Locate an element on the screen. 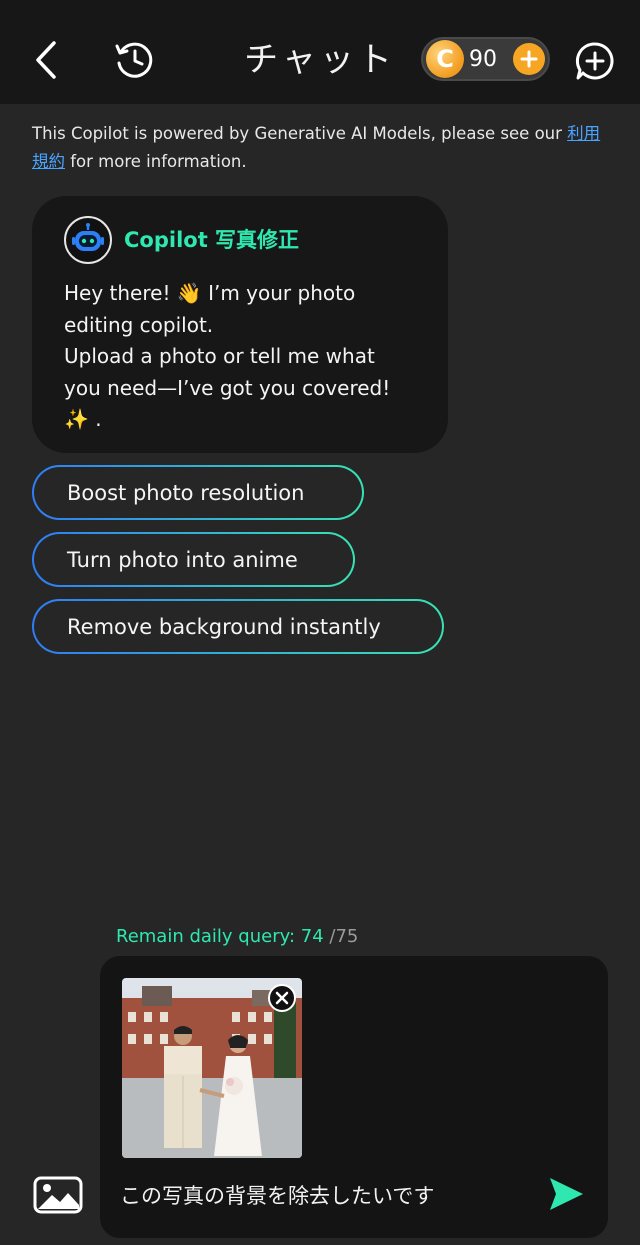  add-credits-button is located at coordinates (529, 59).